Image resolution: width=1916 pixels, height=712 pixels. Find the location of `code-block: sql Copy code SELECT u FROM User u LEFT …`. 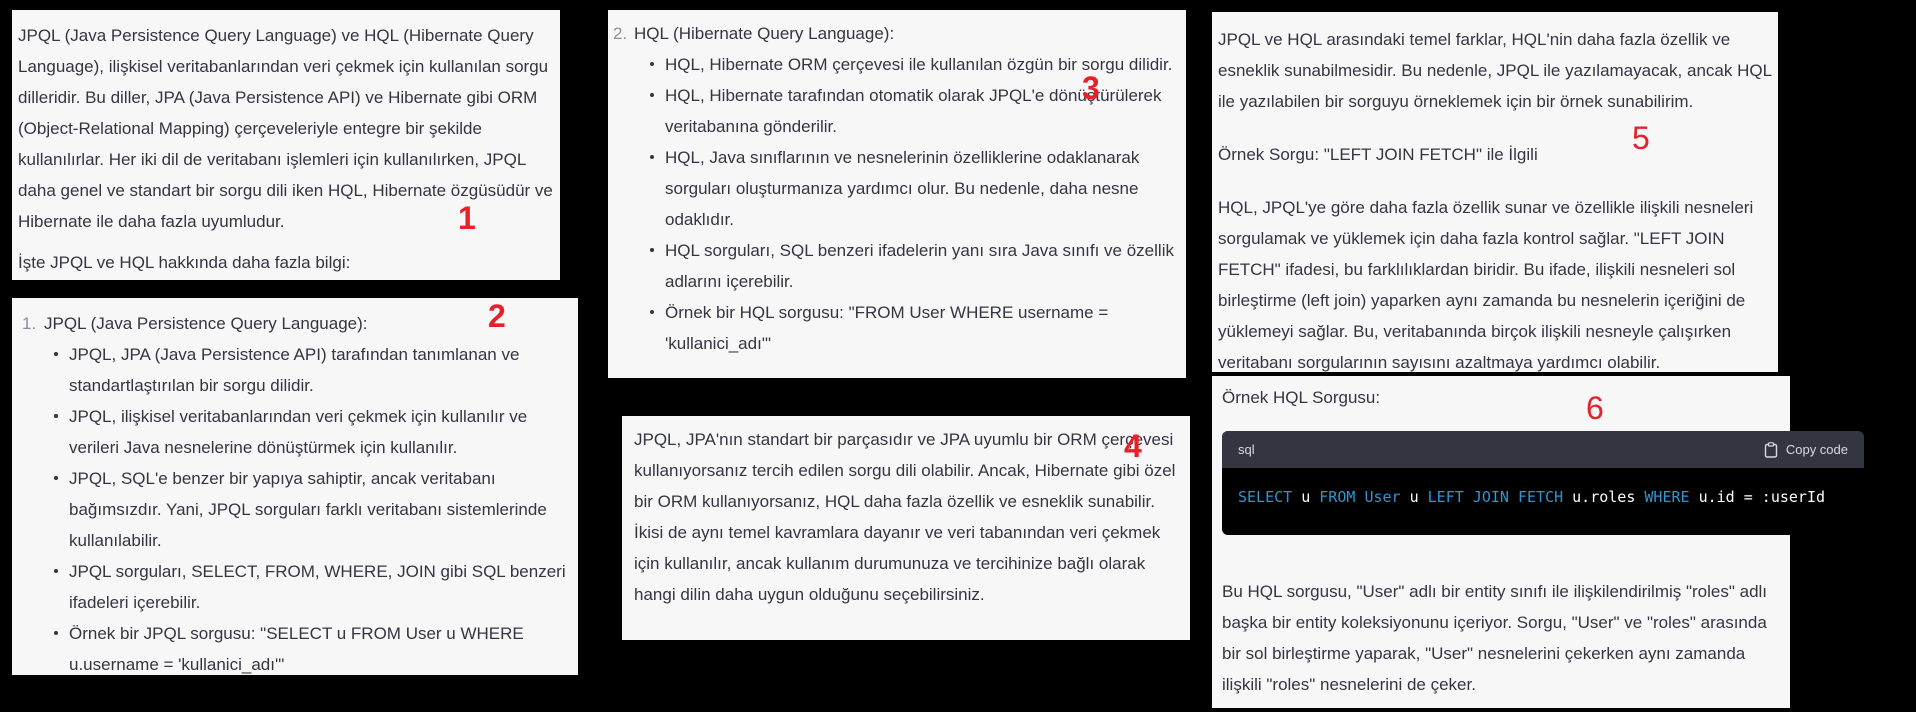

code-block: sql Copy code SELECT u FROM User u LEFT … is located at coordinates (1543, 483).